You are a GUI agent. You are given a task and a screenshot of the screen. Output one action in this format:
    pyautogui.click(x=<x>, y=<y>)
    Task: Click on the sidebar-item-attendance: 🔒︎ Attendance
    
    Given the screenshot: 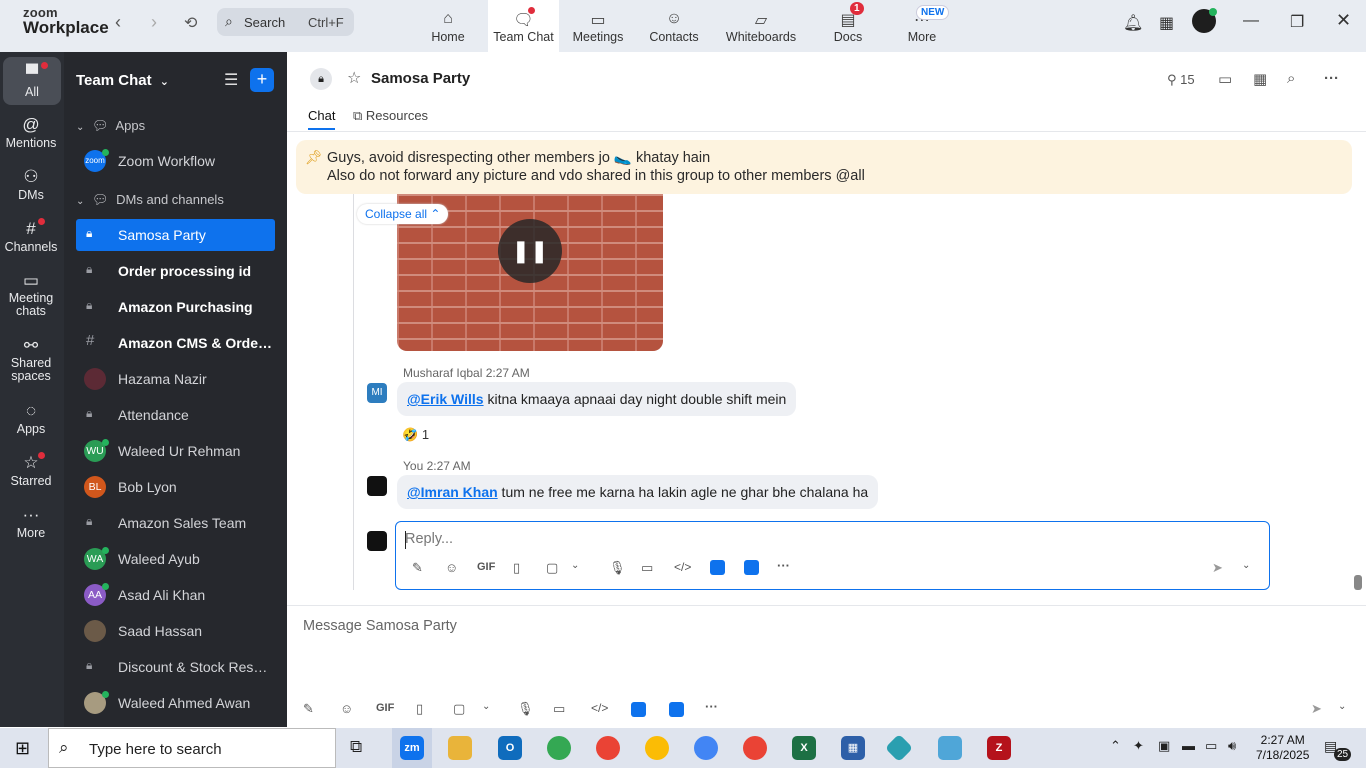 What is the action you would take?
    pyautogui.click(x=175, y=415)
    